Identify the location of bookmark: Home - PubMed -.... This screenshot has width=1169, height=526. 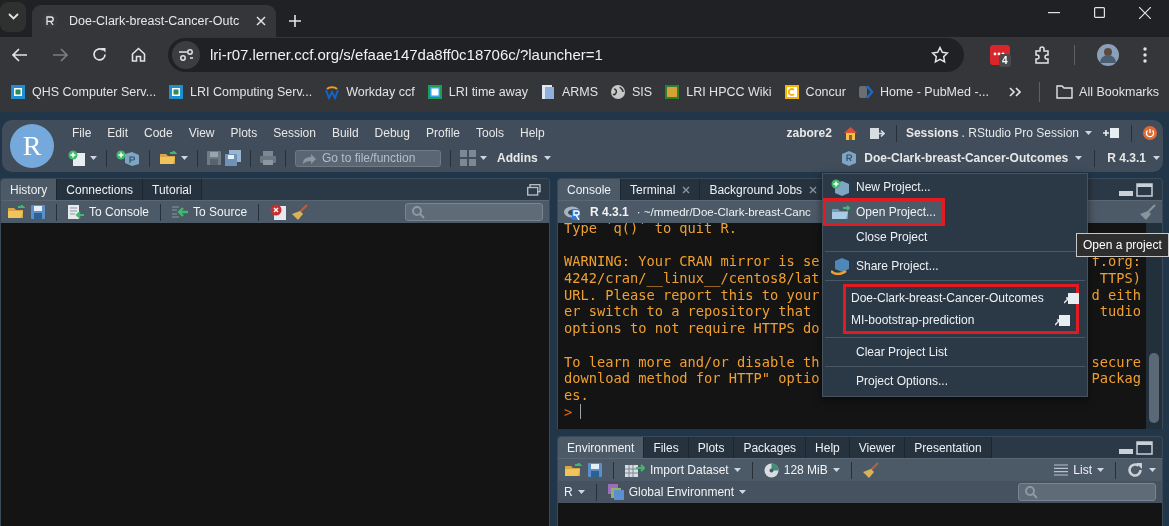
(923, 92).